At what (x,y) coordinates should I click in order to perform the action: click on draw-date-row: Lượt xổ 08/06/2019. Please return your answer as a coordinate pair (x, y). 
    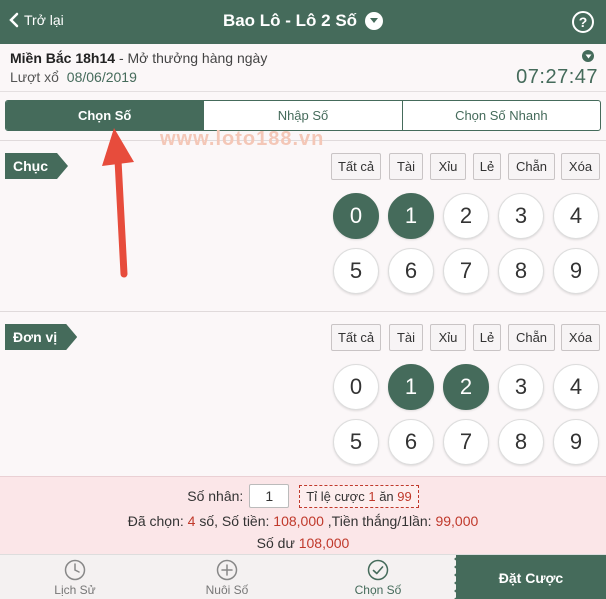
    Looking at the image, I should click on (73, 77).